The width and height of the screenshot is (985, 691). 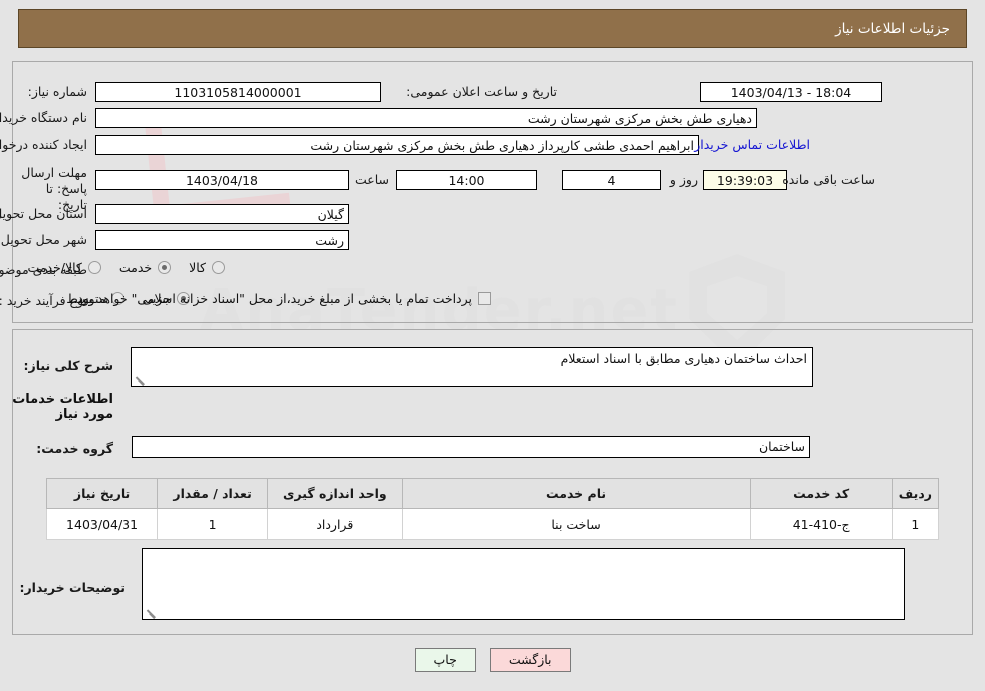 I want to click on buyer-notes-textarea, so click(x=523, y=584).